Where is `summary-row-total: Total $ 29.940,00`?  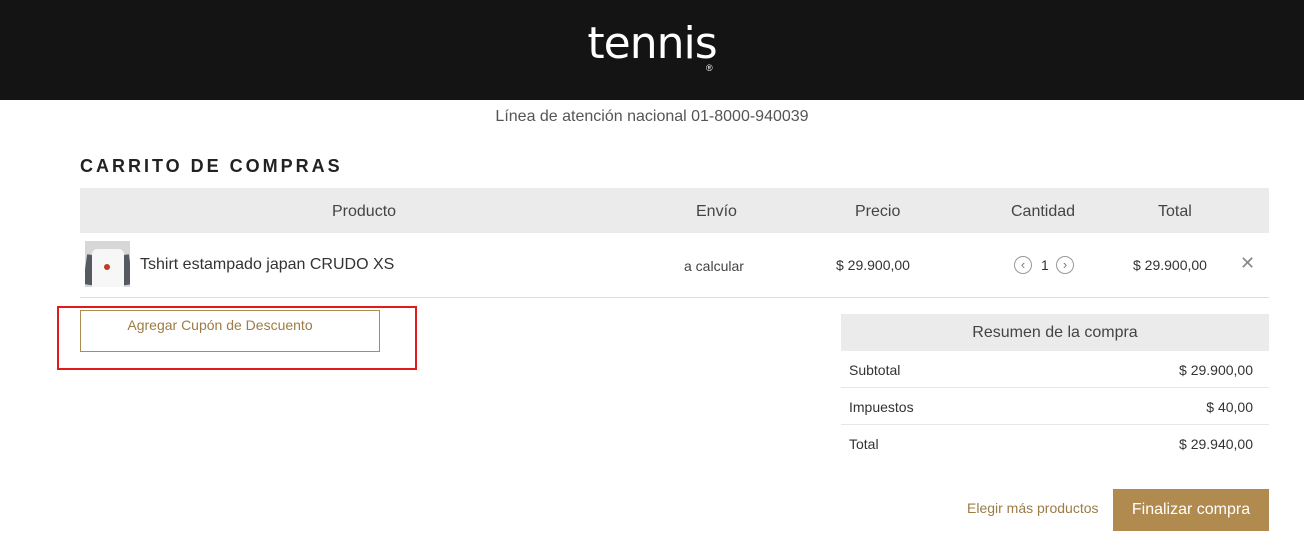 summary-row-total: Total $ 29.940,00 is located at coordinates (1055, 443).